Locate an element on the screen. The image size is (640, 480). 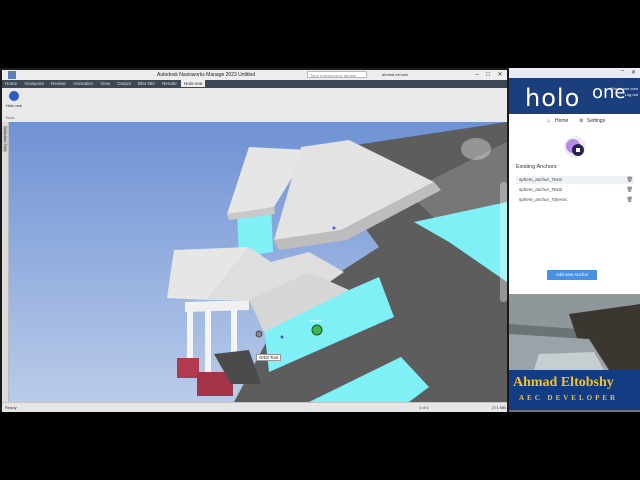
gear-icon: ⚙ is located at coordinates (581, 121).